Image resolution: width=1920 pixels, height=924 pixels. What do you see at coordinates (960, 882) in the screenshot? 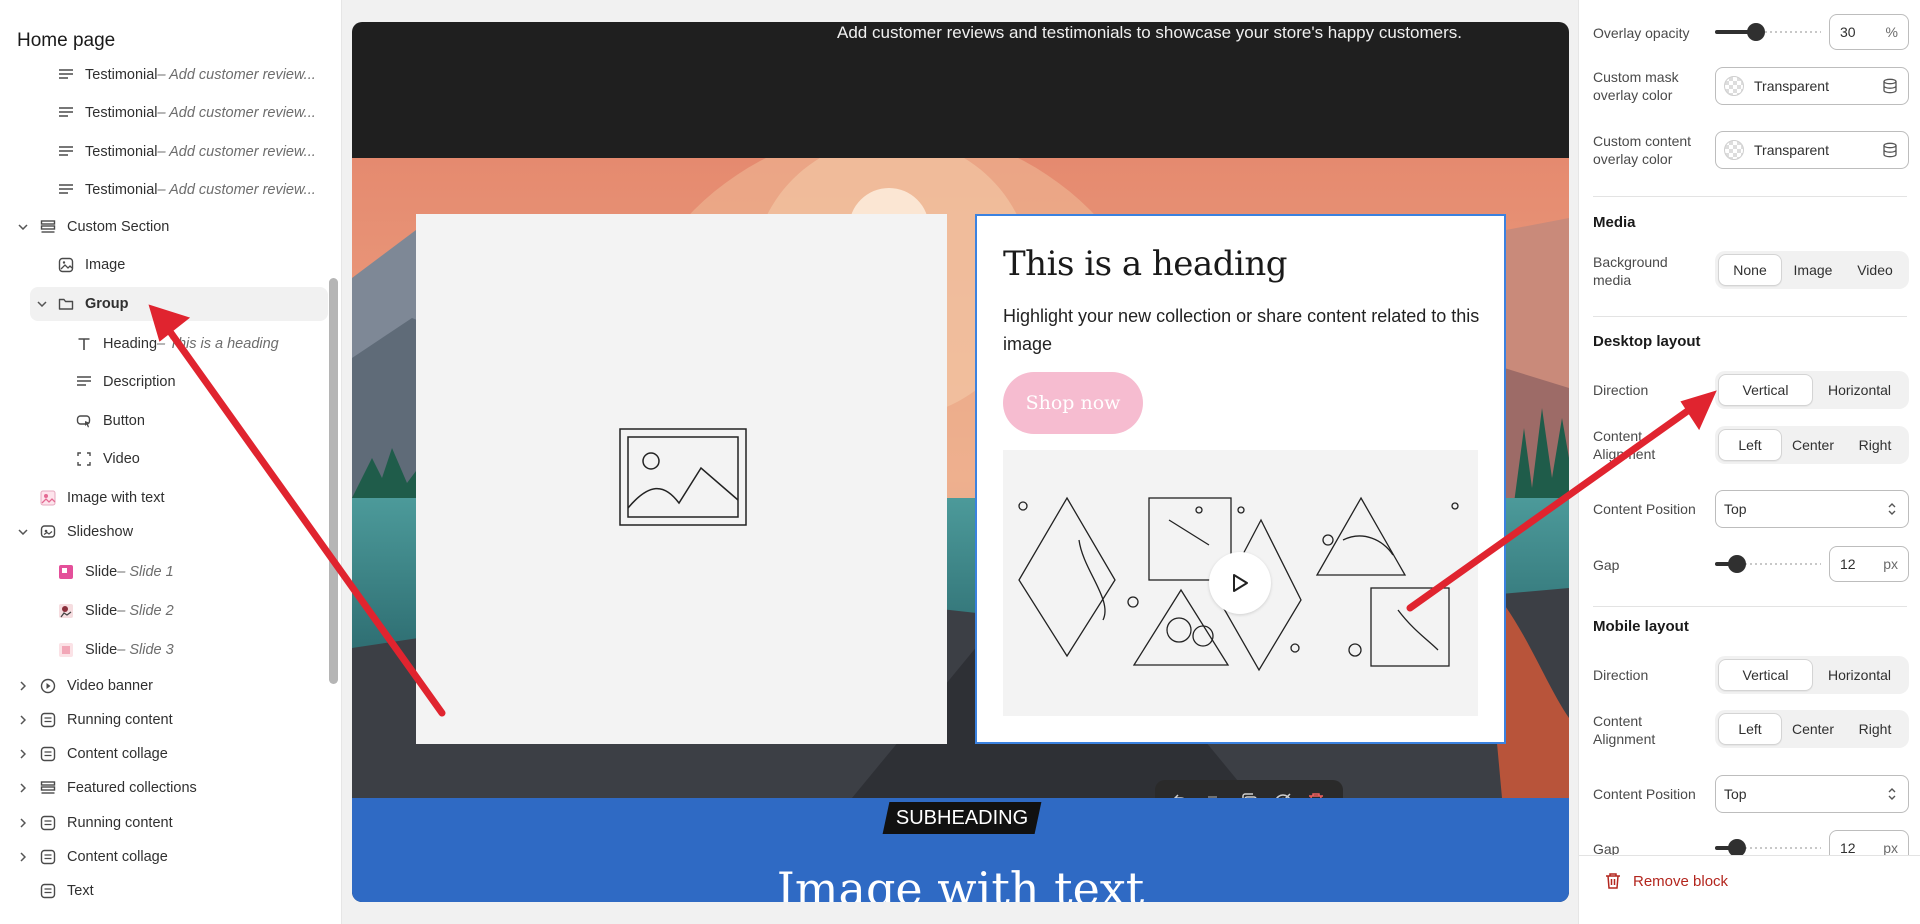
I see `section-title: Image with text` at bounding box center [960, 882].